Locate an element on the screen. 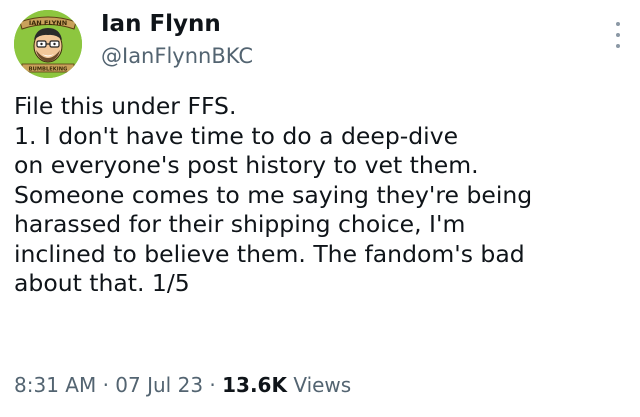 This screenshot has width=640, height=417. views-label: Views is located at coordinates (322, 385).